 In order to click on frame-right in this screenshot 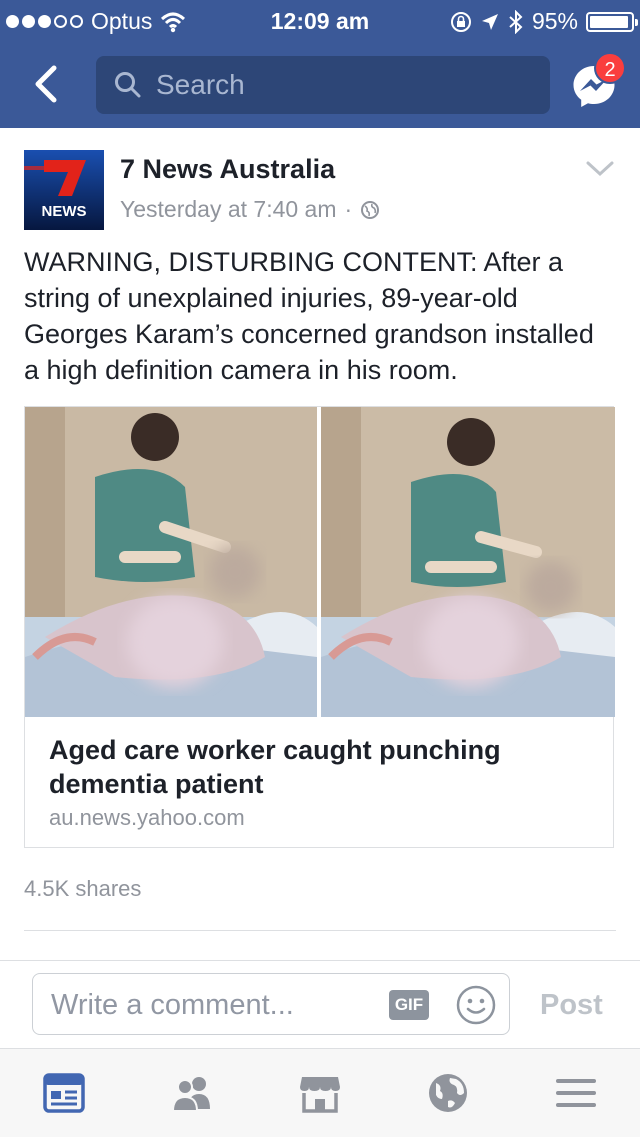, I will do `click(468, 562)`.